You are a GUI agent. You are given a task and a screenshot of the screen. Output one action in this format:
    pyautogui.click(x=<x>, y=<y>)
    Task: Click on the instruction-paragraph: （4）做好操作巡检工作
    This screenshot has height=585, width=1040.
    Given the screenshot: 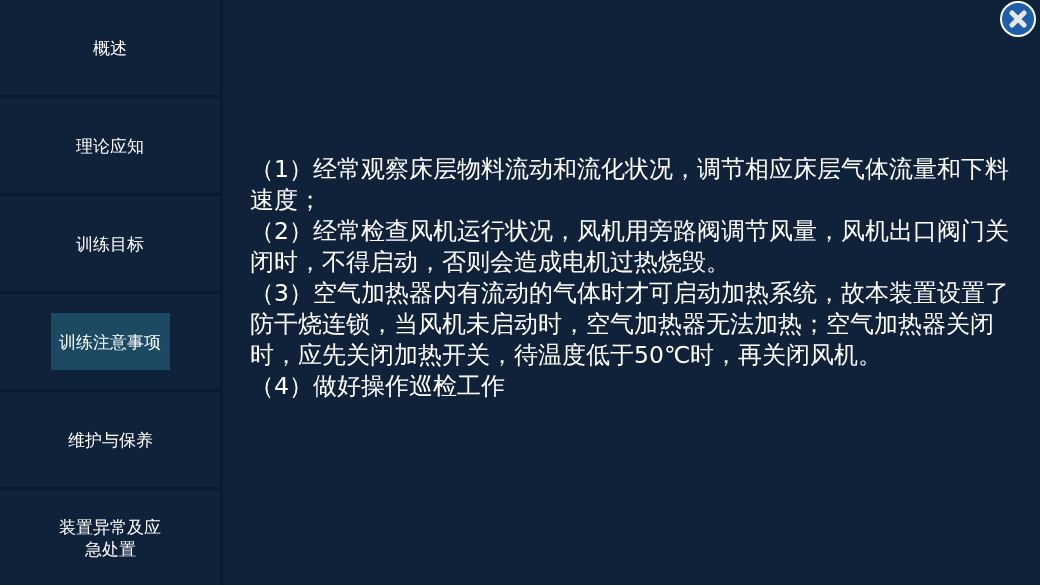 What is the action you would take?
    pyautogui.click(x=378, y=386)
    